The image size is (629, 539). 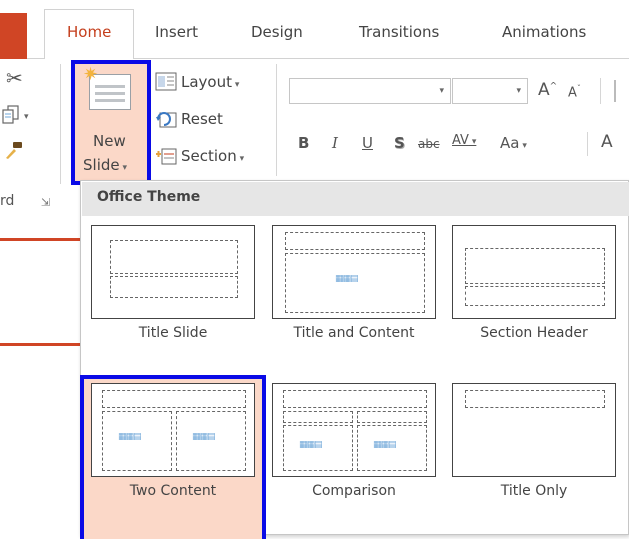 I want to click on shadow-button: S, so click(x=399, y=143).